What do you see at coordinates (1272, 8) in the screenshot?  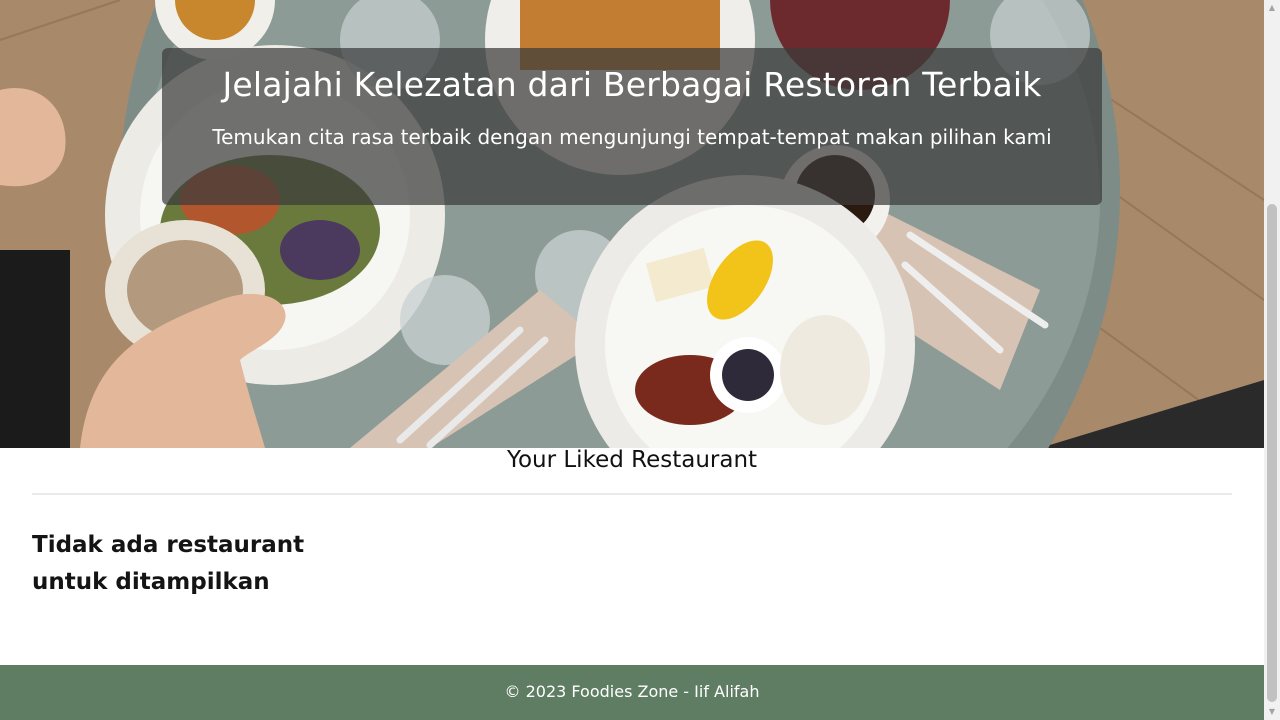 I see `scroll-up-arrow-icon: ▲` at bounding box center [1272, 8].